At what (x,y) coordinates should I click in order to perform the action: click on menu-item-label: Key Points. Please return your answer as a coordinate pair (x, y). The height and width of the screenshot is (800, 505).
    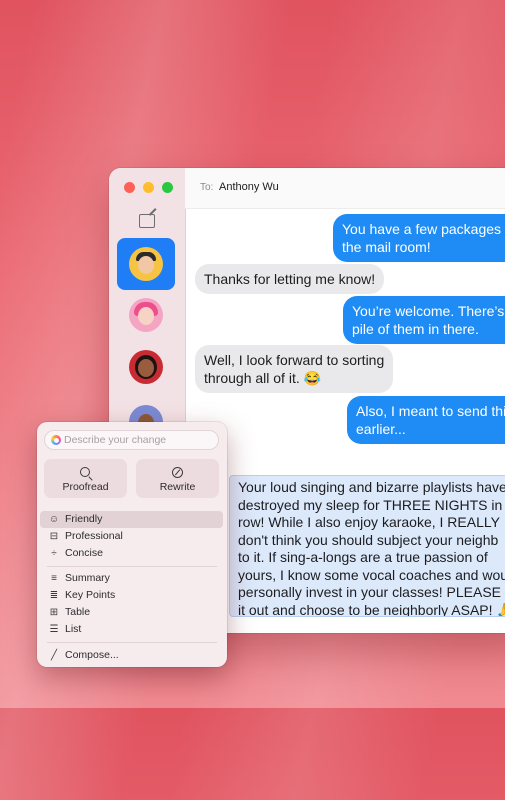
    Looking at the image, I should click on (90, 595).